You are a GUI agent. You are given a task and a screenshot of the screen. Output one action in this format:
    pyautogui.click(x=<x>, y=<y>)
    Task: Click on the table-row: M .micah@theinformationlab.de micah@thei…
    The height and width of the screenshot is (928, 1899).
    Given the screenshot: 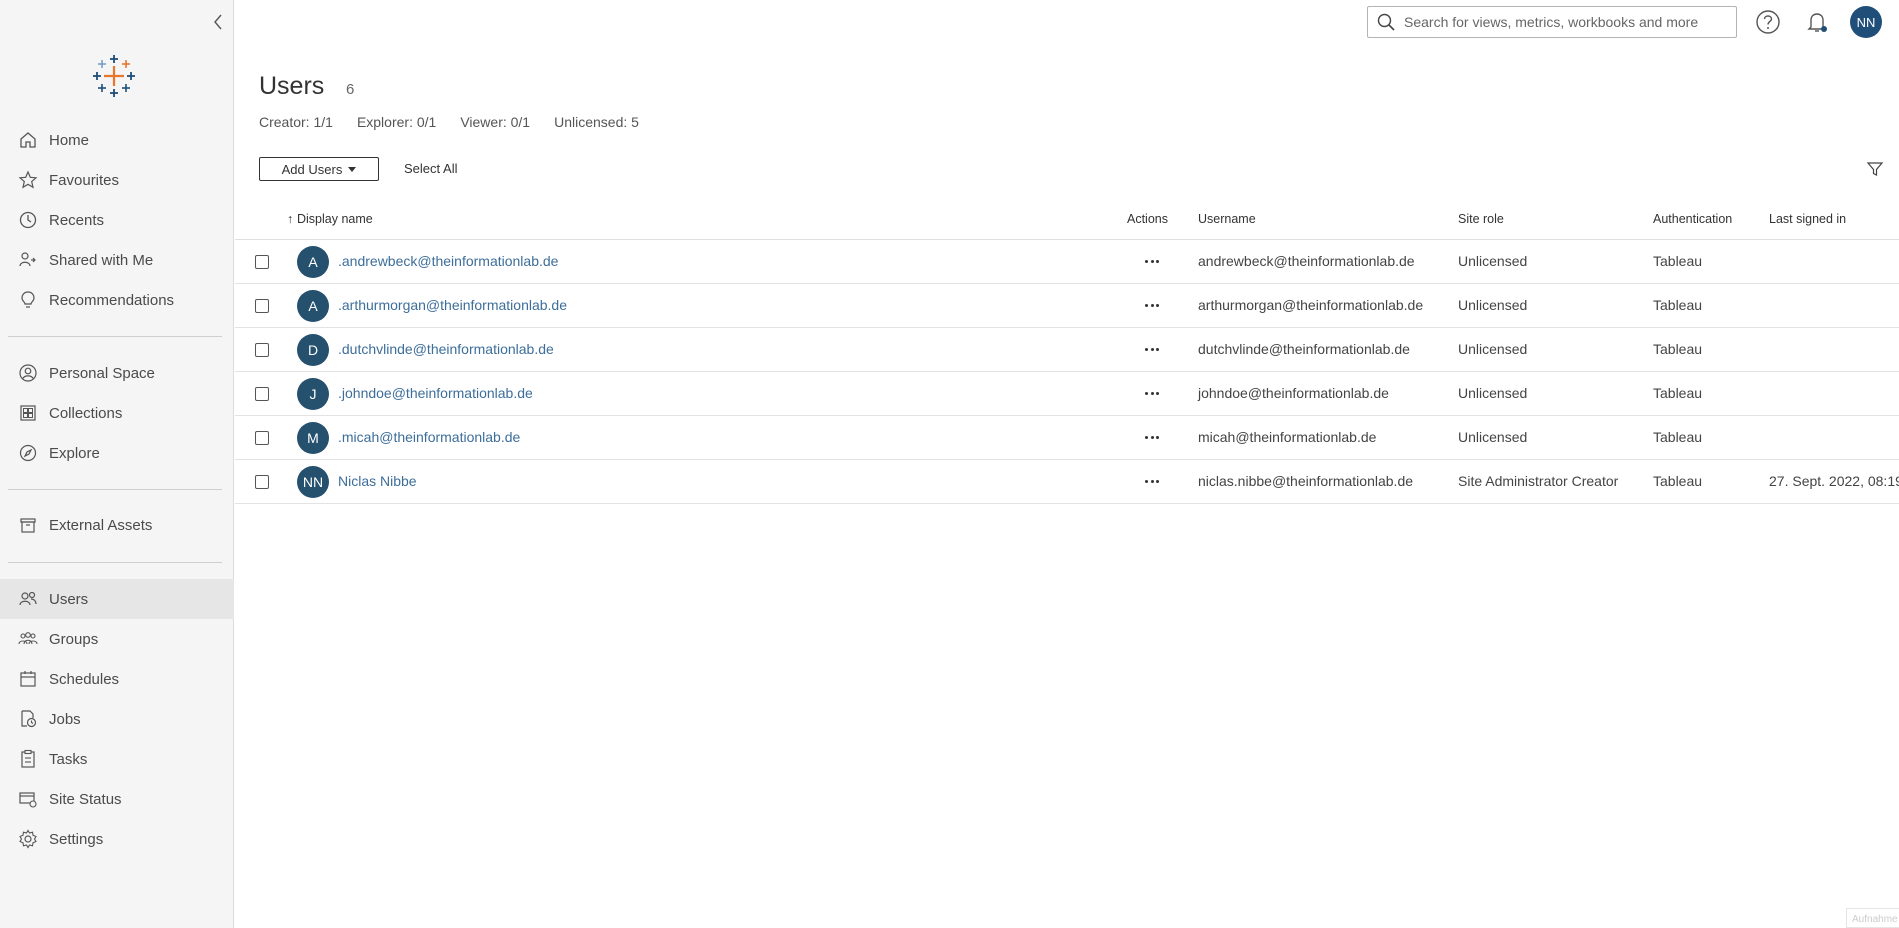 What is the action you would take?
    pyautogui.click(x=1067, y=438)
    